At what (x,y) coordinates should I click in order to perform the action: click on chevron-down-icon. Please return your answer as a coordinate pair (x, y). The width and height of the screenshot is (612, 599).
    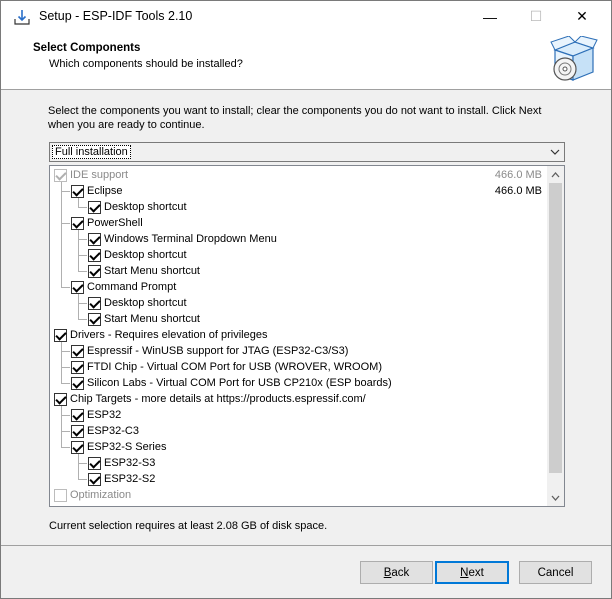
    Looking at the image, I should click on (555, 152).